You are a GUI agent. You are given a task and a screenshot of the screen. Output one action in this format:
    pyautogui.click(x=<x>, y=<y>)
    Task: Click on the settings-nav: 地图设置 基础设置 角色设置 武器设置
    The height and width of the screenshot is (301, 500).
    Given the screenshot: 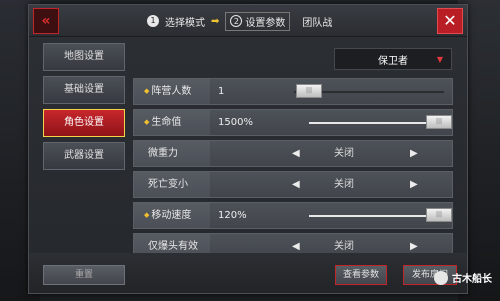 What is the action you would take?
    pyautogui.click(x=84, y=109)
    